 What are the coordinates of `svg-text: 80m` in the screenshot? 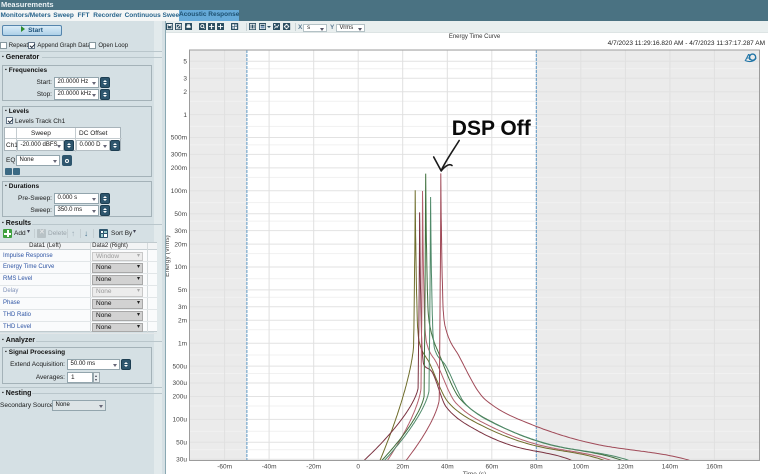 It's located at (536, 467).